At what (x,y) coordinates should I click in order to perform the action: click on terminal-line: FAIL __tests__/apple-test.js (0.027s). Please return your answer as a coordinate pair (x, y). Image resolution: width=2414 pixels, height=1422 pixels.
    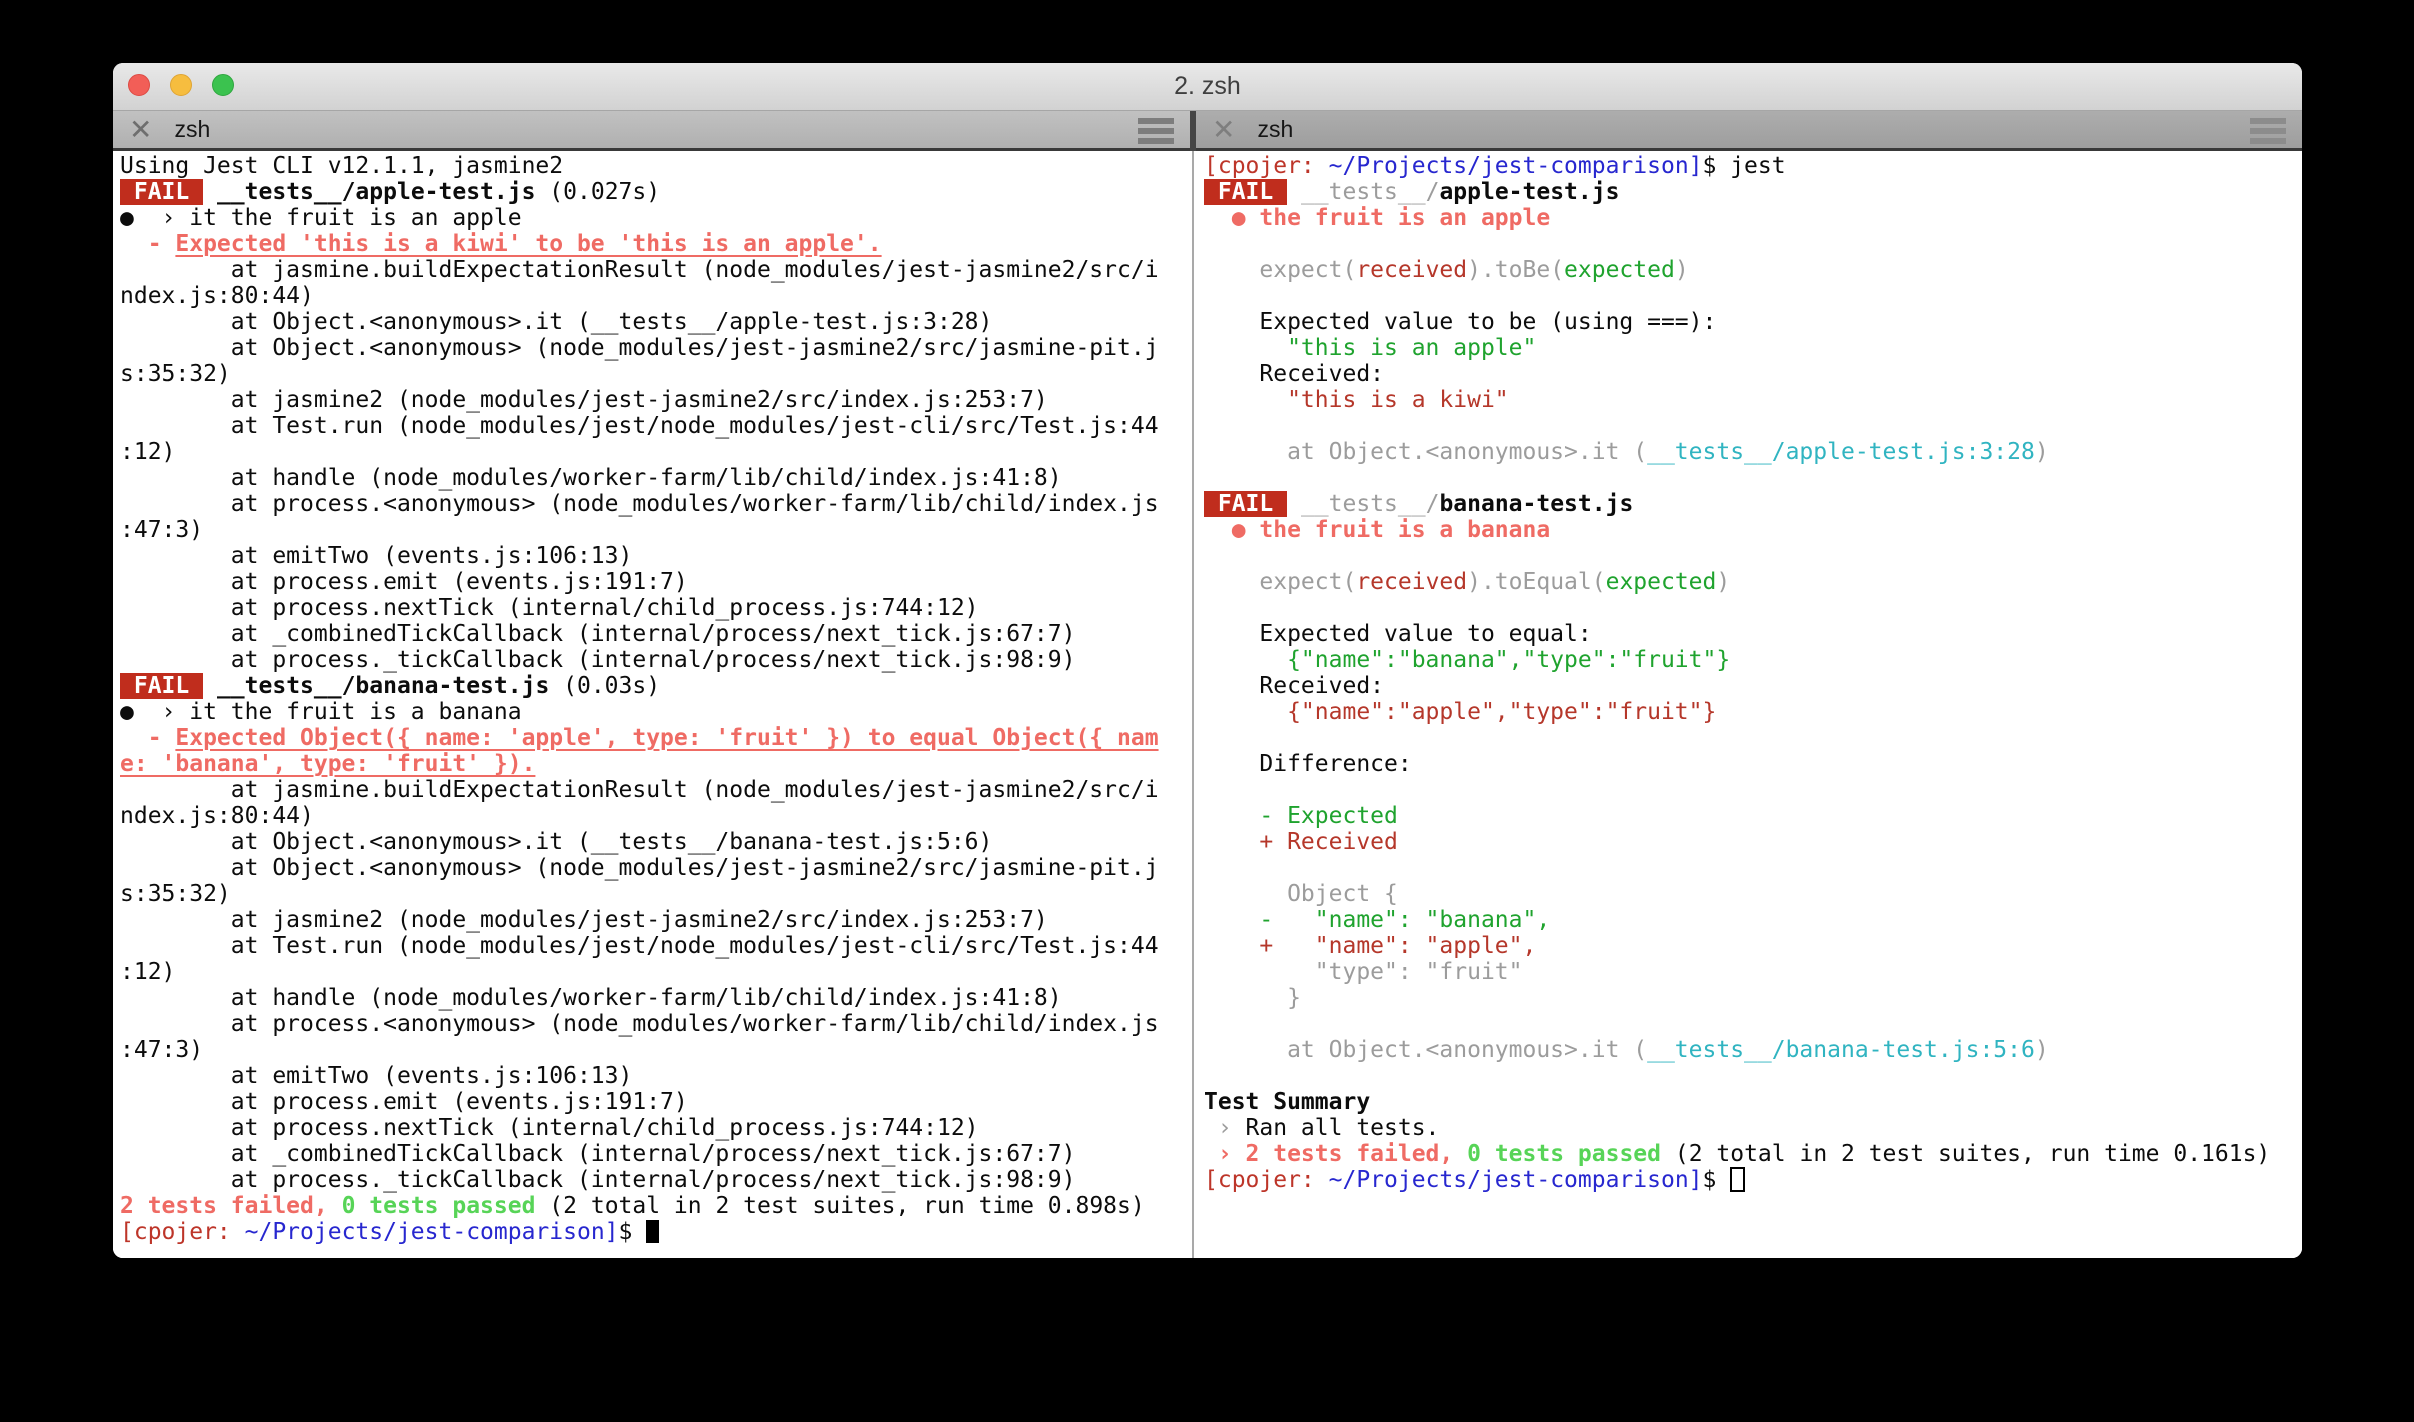
    Looking at the image, I should click on (390, 192).